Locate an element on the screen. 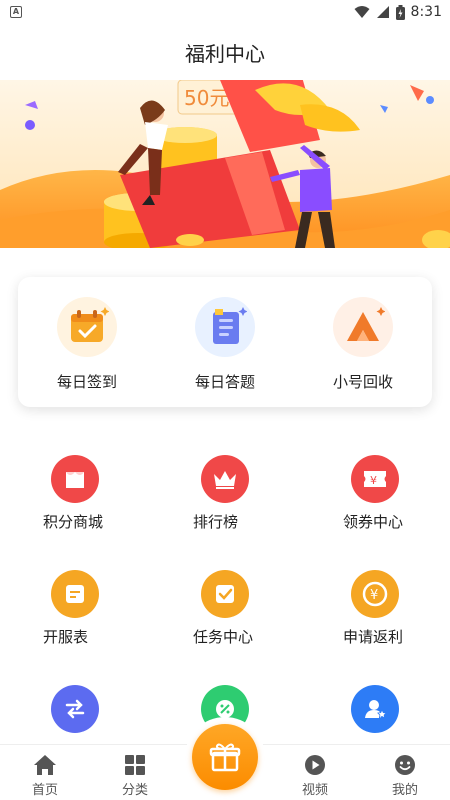 This screenshot has width=450, height=800. battery-icon is located at coordinates (400, 12).